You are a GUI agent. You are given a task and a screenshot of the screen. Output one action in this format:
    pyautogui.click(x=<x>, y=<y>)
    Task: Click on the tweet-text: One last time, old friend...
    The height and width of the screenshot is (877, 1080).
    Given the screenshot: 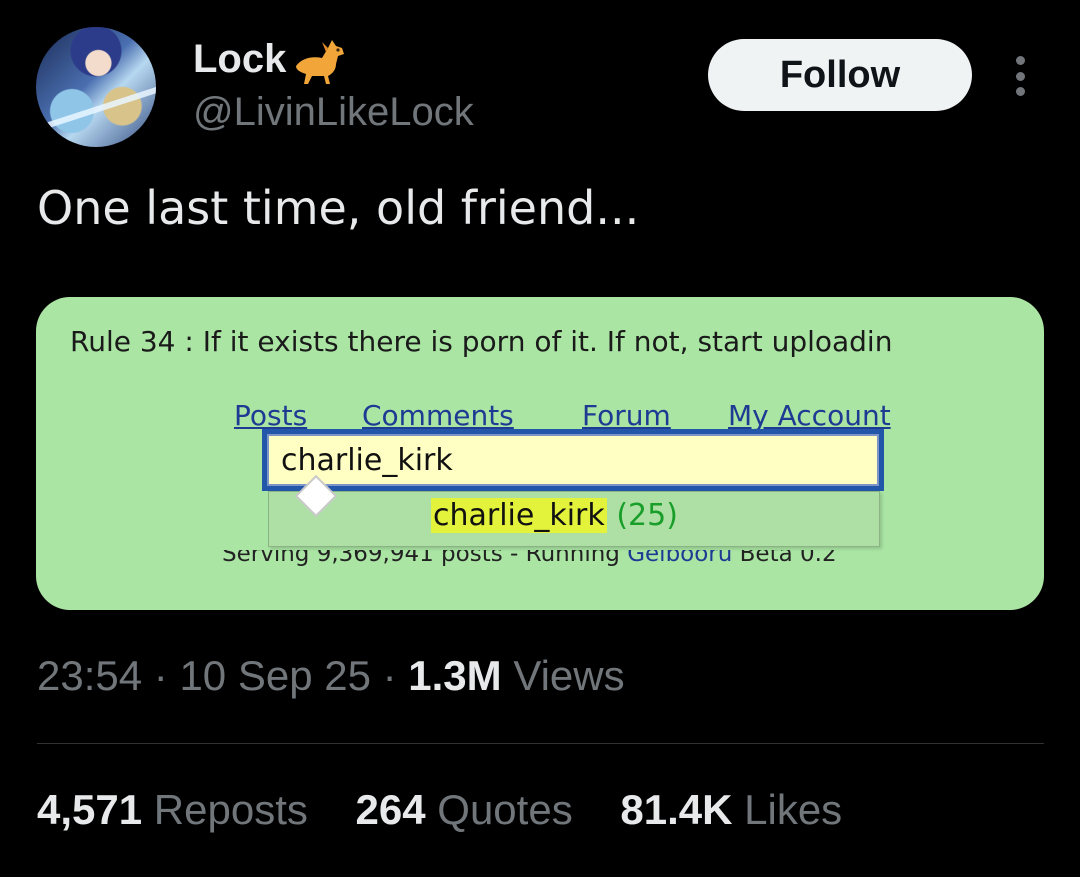 What is the action you would take?
    pyautogui.click(x=338, y=208)
    